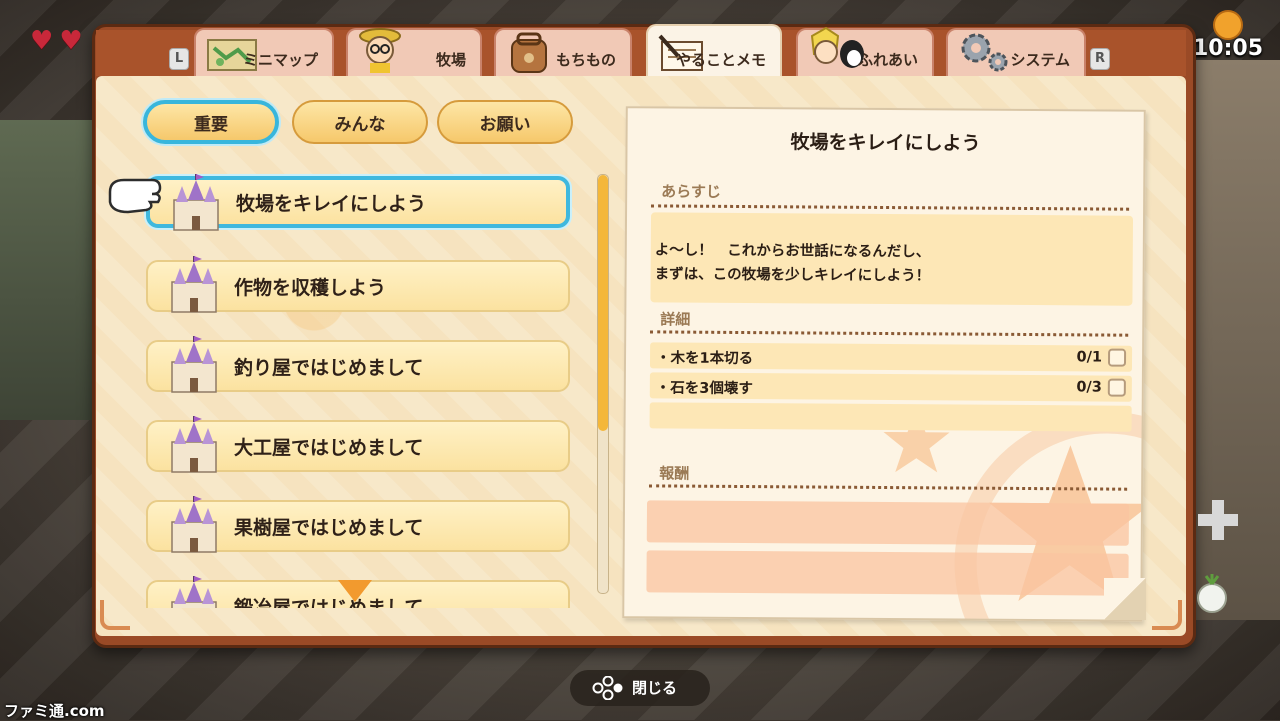 Image resolution: width=1280 pixels, height=721 pixels. Describe the element at coordinates (885, 143) in the screenshot. I see `quest-detail-title: 牧場をキレイにしよう` at that location.